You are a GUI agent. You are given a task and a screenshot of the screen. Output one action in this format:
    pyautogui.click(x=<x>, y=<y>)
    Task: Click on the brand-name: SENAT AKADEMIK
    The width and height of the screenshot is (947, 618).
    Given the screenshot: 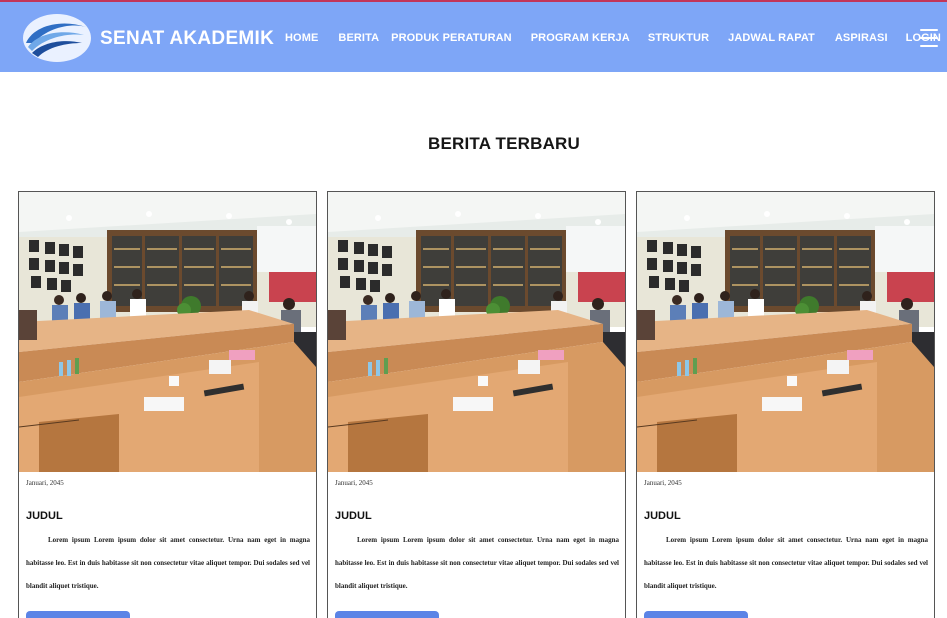 What is the action you would take?
    pyautogui.click(x=187, y=39)
    